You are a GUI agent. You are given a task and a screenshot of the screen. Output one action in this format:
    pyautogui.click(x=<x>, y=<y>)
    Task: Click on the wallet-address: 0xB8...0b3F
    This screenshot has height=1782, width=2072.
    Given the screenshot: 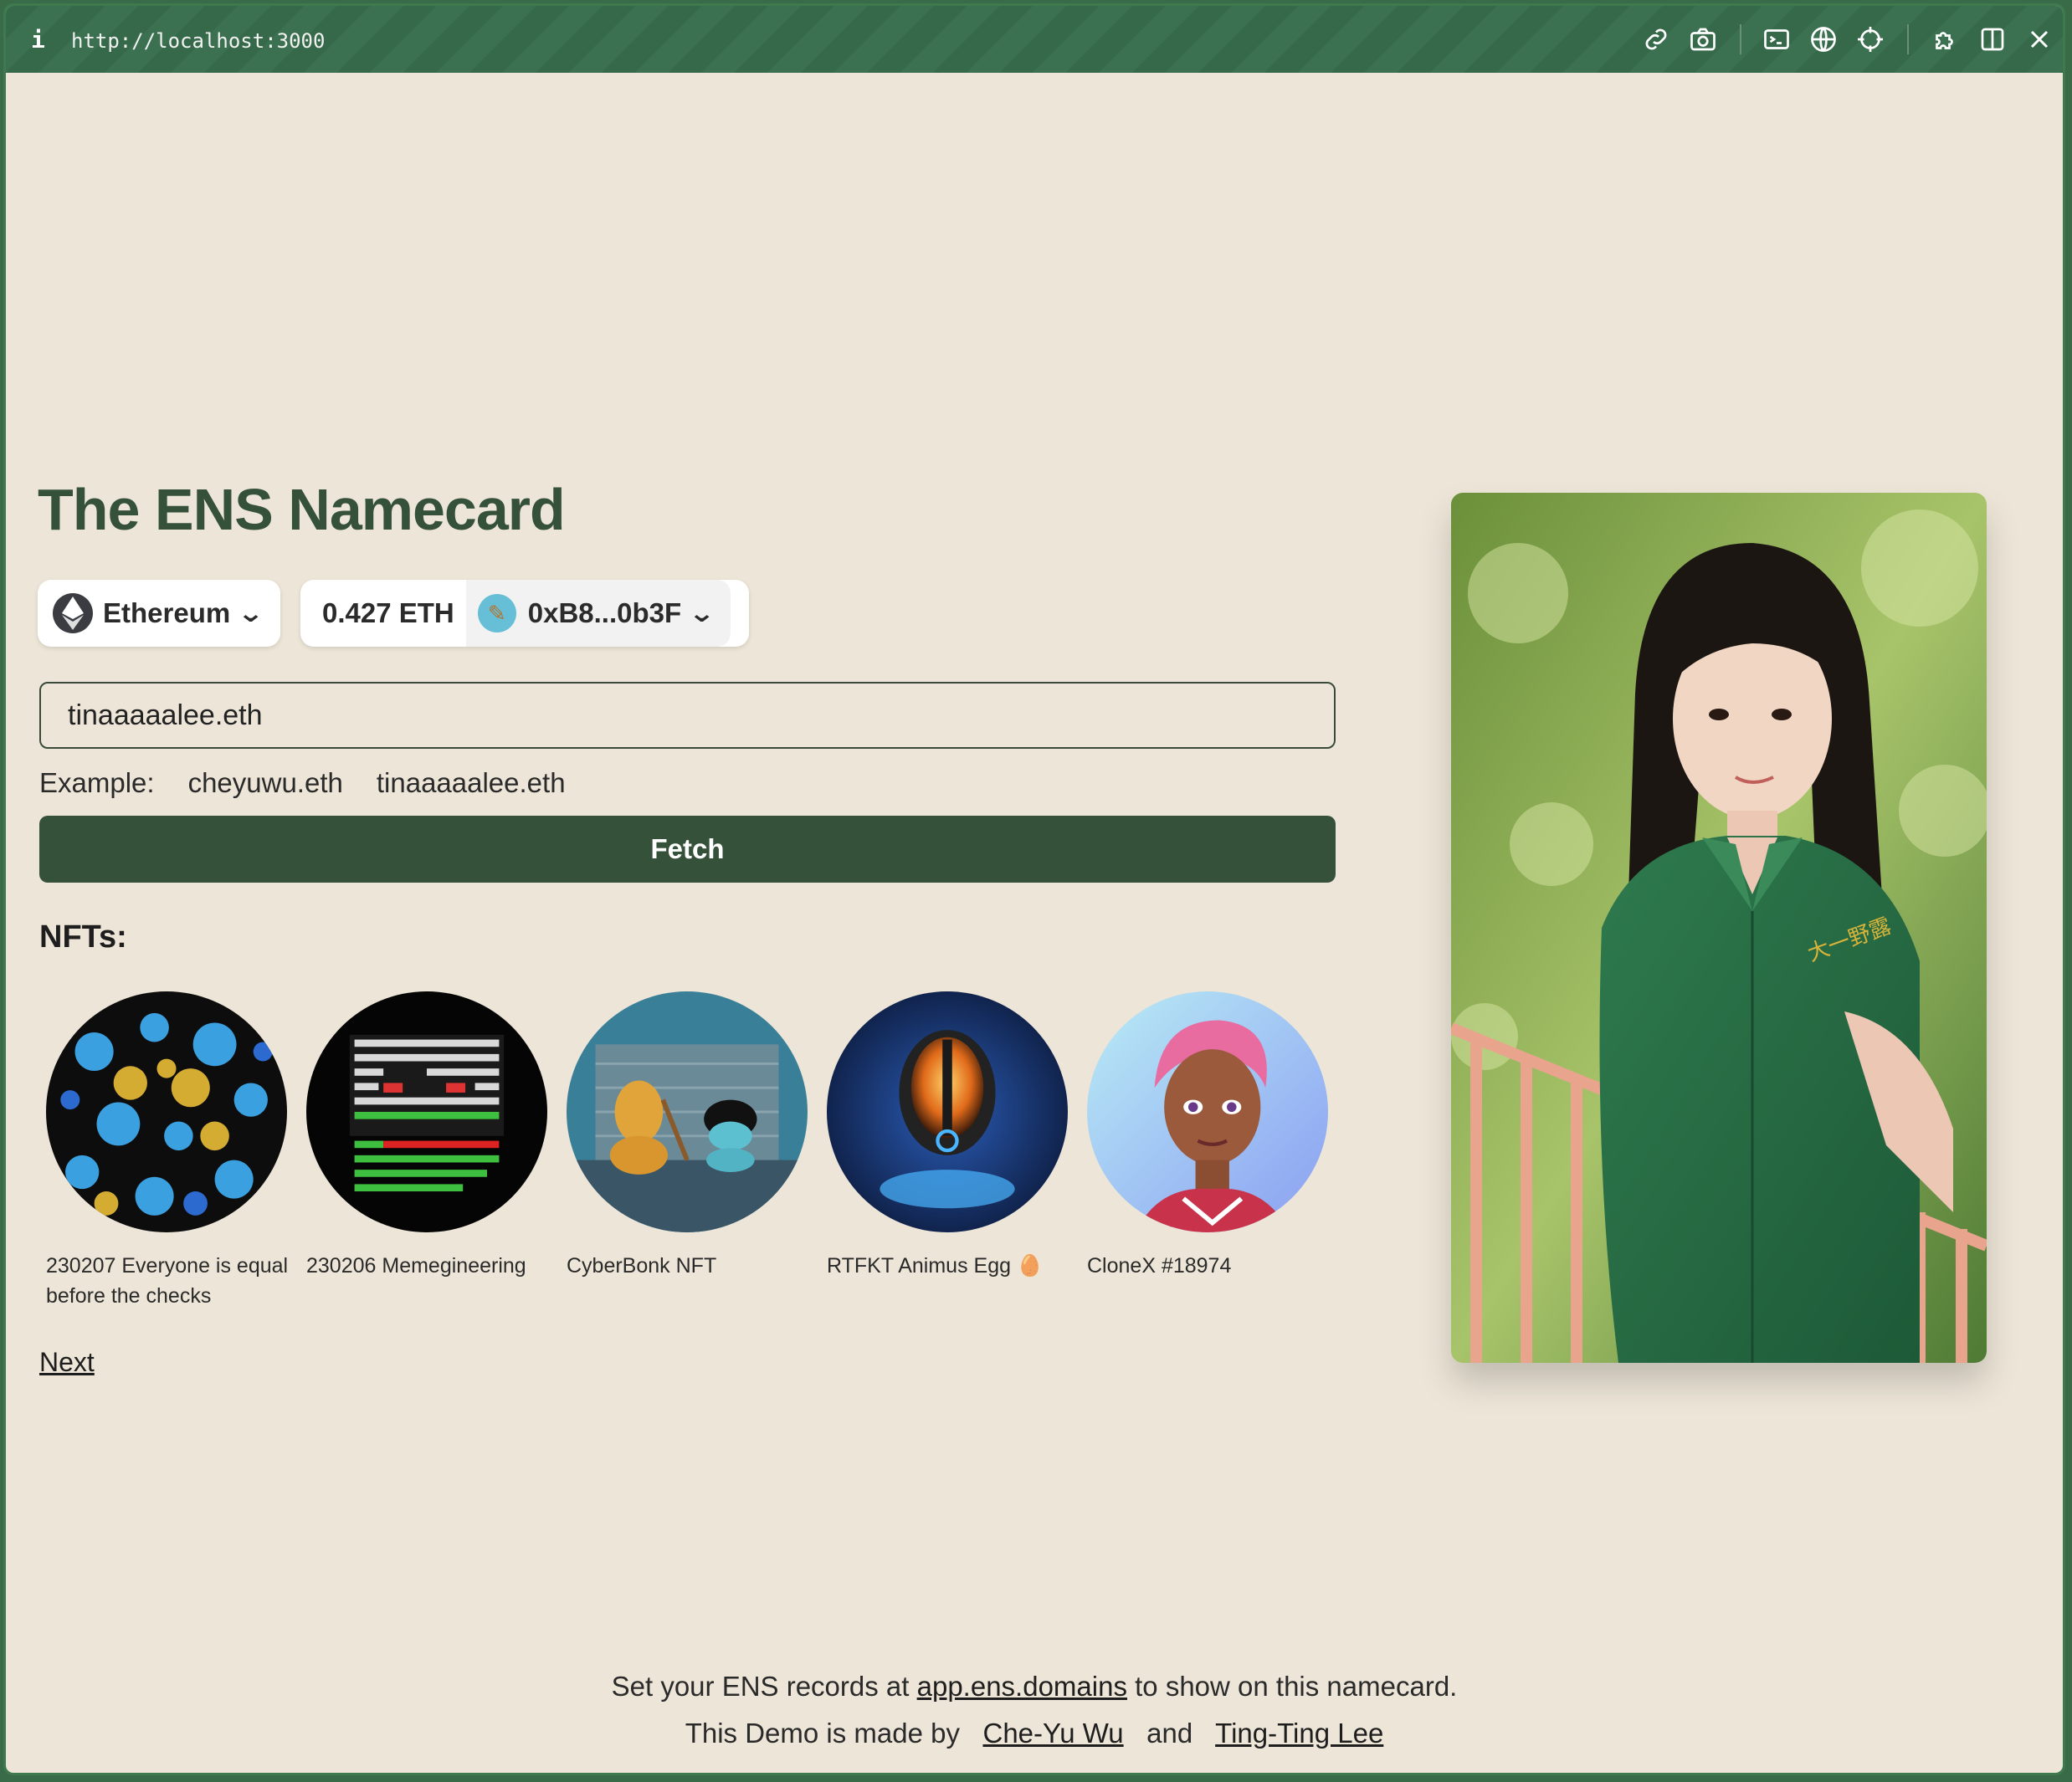 What is the action you would take?
    pyautogui.click(x=604, y=612)
    